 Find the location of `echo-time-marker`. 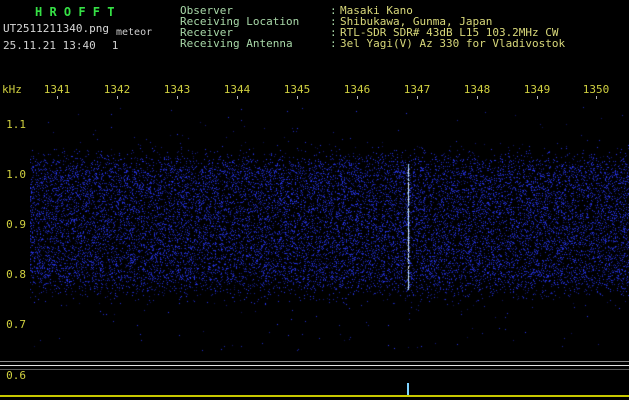

echo-time-marker is located at coordinates (408, 389).